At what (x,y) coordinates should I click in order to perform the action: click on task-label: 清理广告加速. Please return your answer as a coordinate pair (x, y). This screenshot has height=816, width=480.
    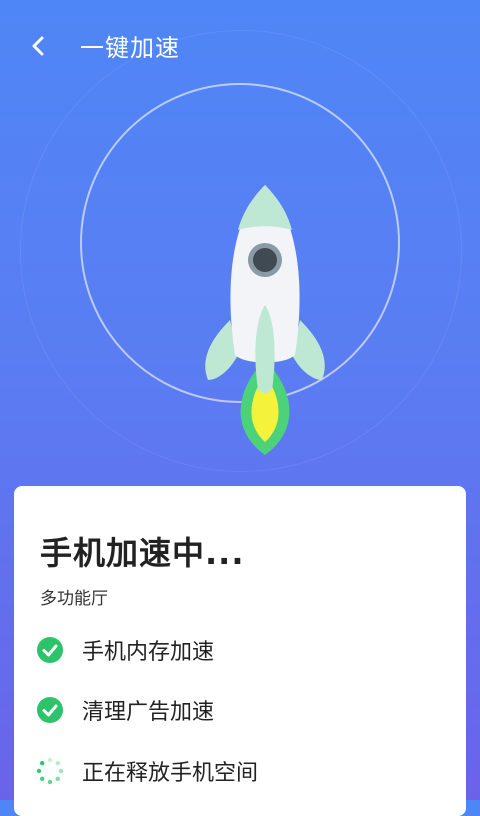
    Looking at the image, I should click on (148, 712).